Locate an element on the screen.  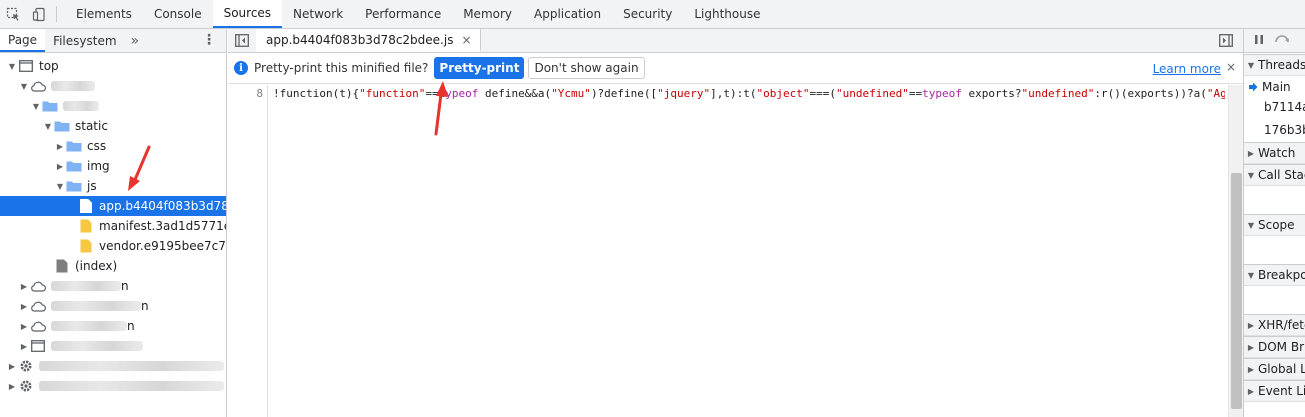
step-over-icon is located at coordinates (1282, 41).